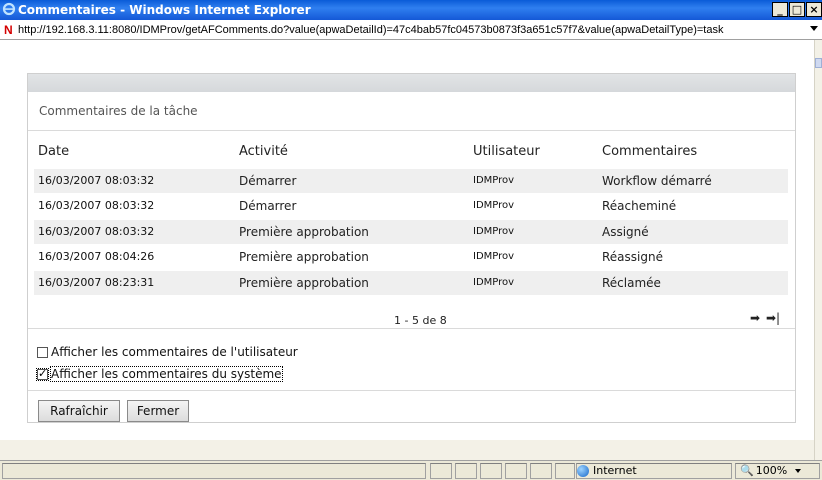  I want to click on cell-comment: Réclamée, so click(631, 283).